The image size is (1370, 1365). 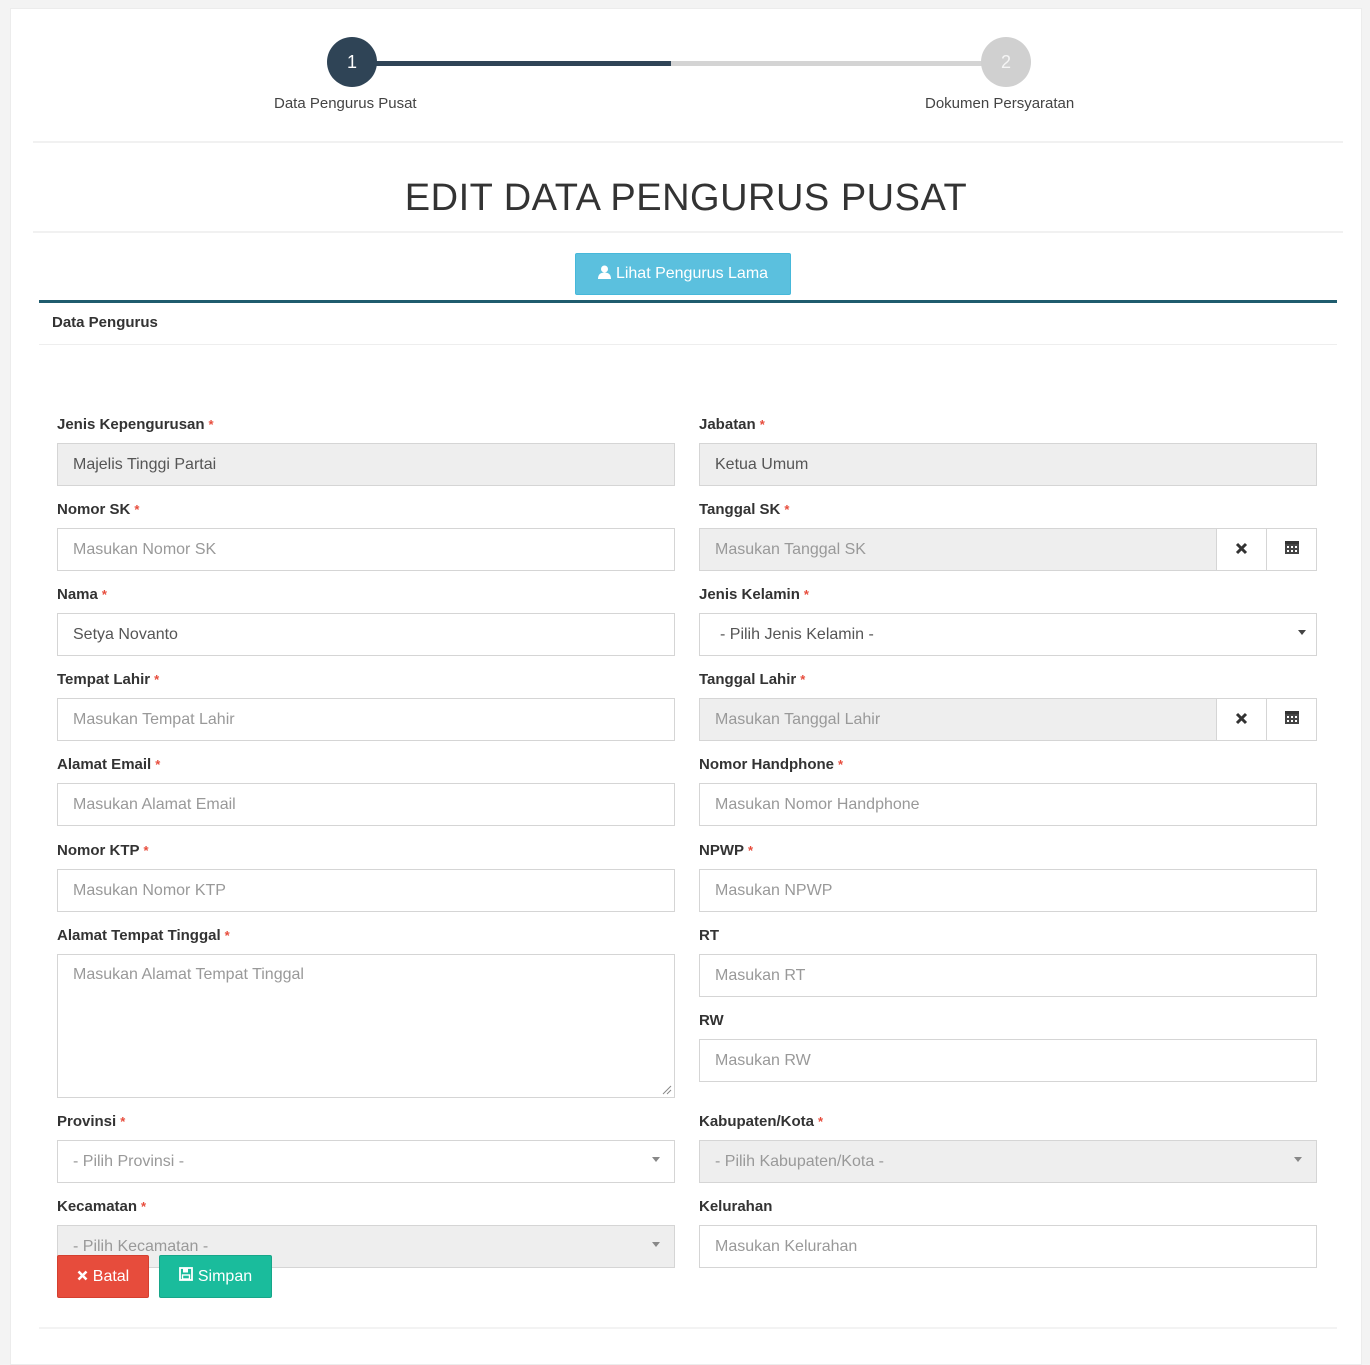 I want to click on tempat-lahir-group: Tempat Lahir * Masukan Tempat Lahir, so click(x=366, y=704).